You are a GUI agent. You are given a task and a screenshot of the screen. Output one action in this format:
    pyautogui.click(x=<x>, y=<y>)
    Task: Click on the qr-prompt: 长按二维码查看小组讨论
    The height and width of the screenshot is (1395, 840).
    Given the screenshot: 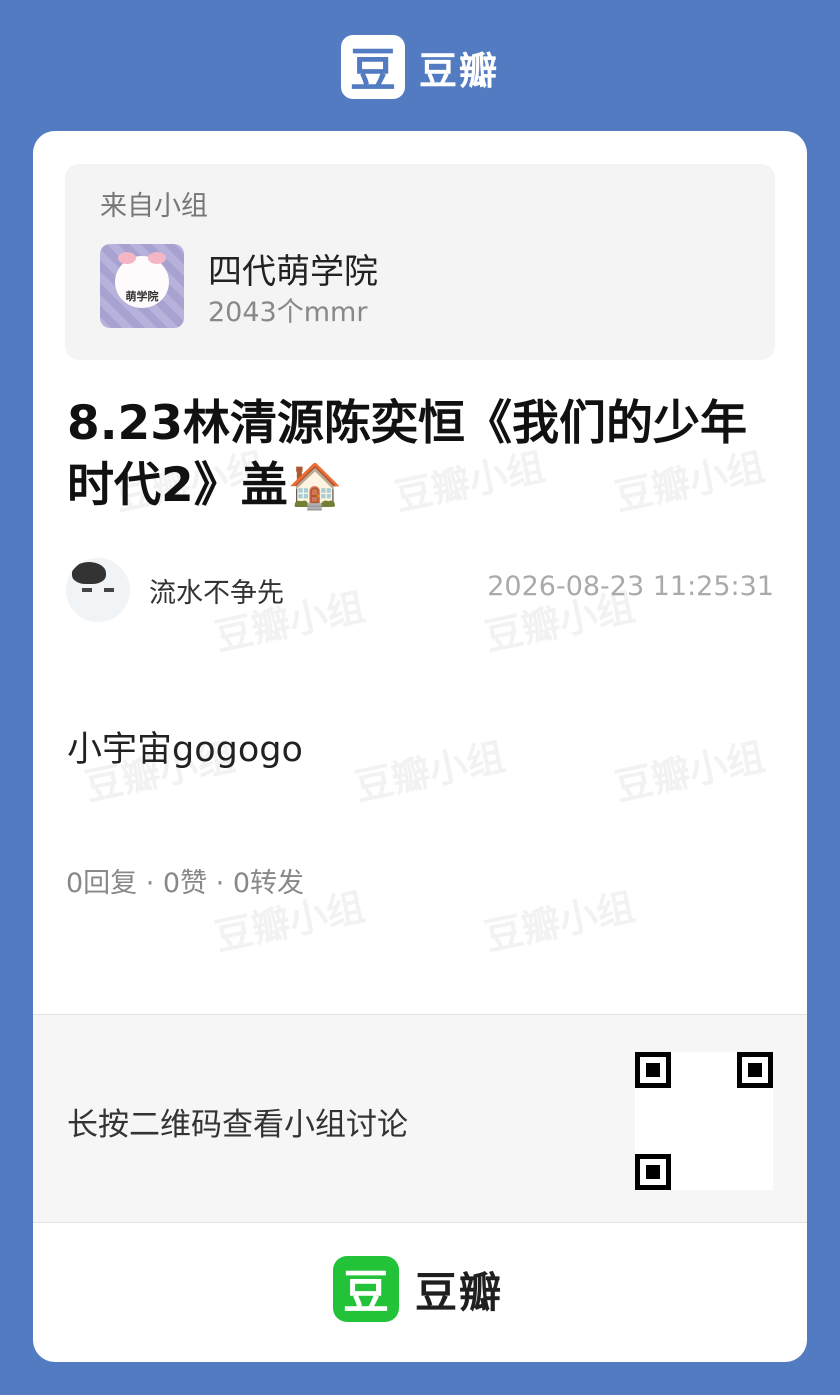 What is the action you would take?
    pyautogui.click(x=237, y=1125)
    